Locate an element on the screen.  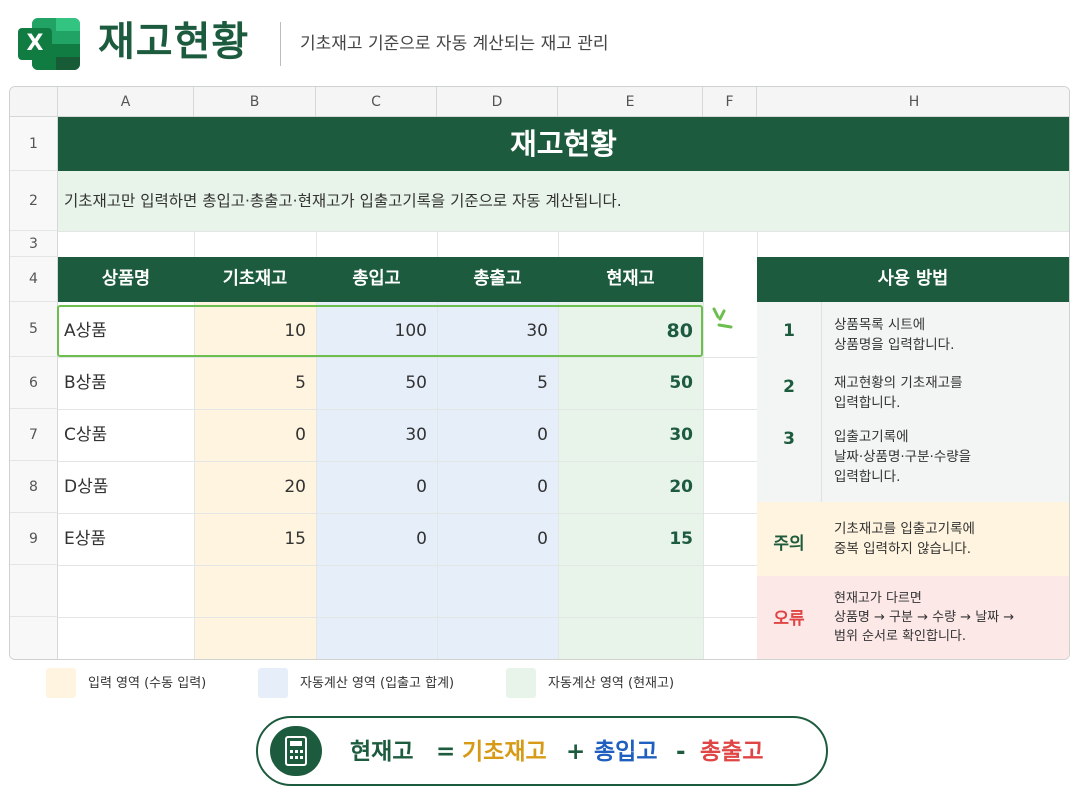
step-text-line: 상품목록 시트에 is located at coordinates (880, 325).